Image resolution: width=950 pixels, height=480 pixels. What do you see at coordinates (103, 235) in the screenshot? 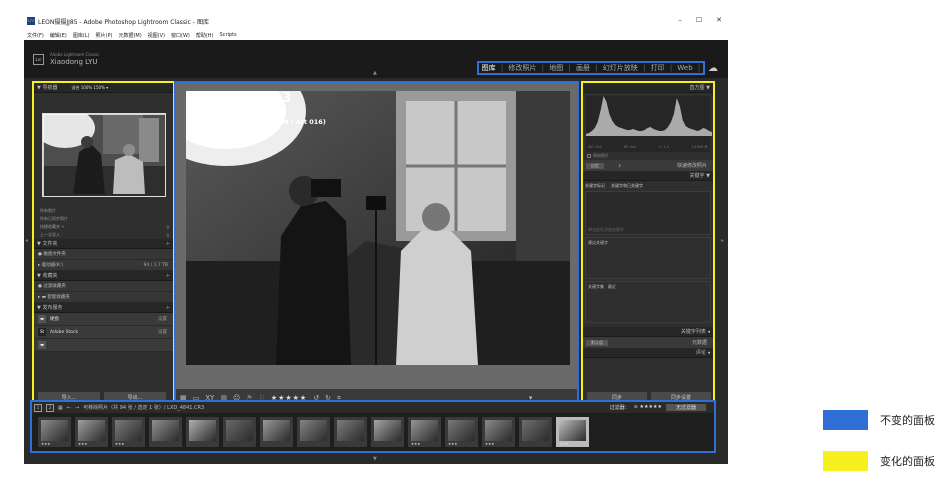
I see `catalog-row: 上一次导入 0` at bounding box center [103, 235].